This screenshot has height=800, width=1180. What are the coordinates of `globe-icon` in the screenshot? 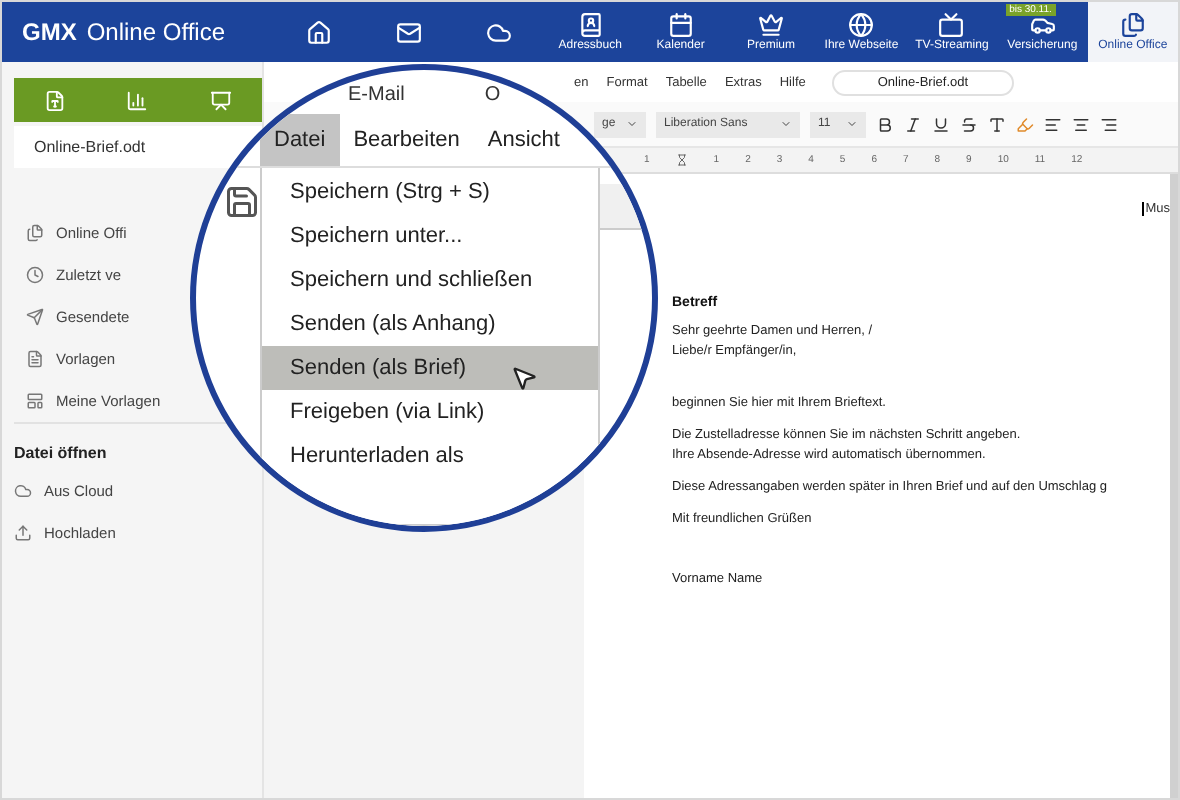 It's located at (861, 25).